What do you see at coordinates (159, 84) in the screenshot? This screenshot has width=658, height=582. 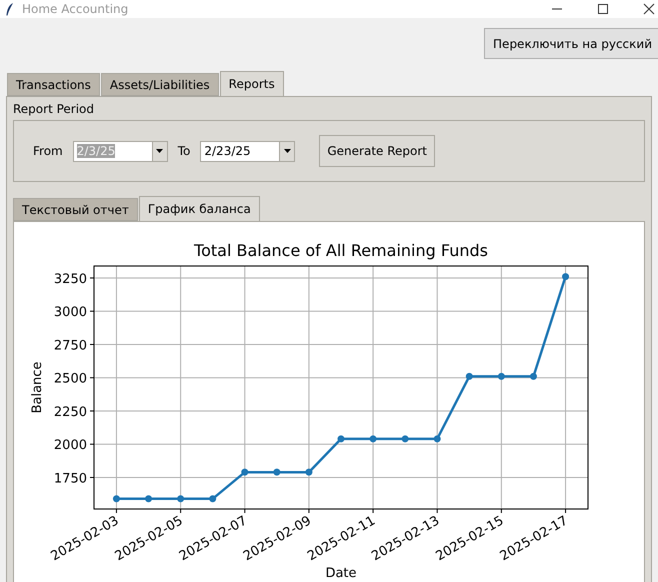 I see `tab: Assets/Liabilities` at bounding box center [159, 84].